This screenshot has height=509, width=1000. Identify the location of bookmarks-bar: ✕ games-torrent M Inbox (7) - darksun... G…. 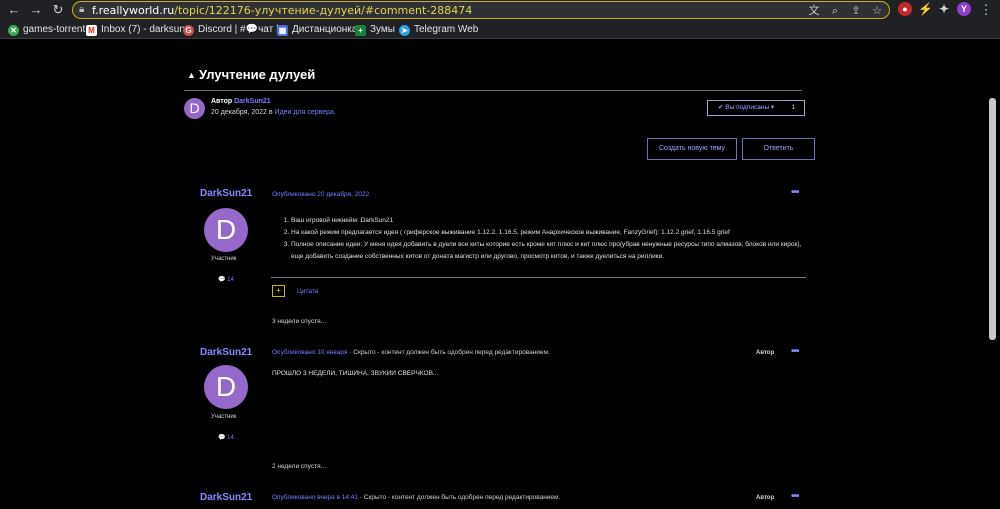
(500, 29).